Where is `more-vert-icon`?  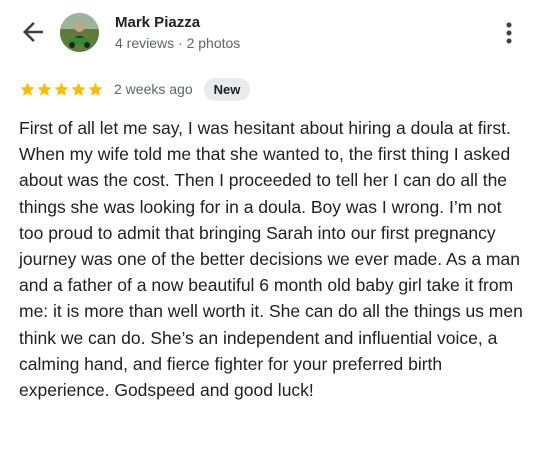
more-vert-icon is located at coordinates (509, 33).